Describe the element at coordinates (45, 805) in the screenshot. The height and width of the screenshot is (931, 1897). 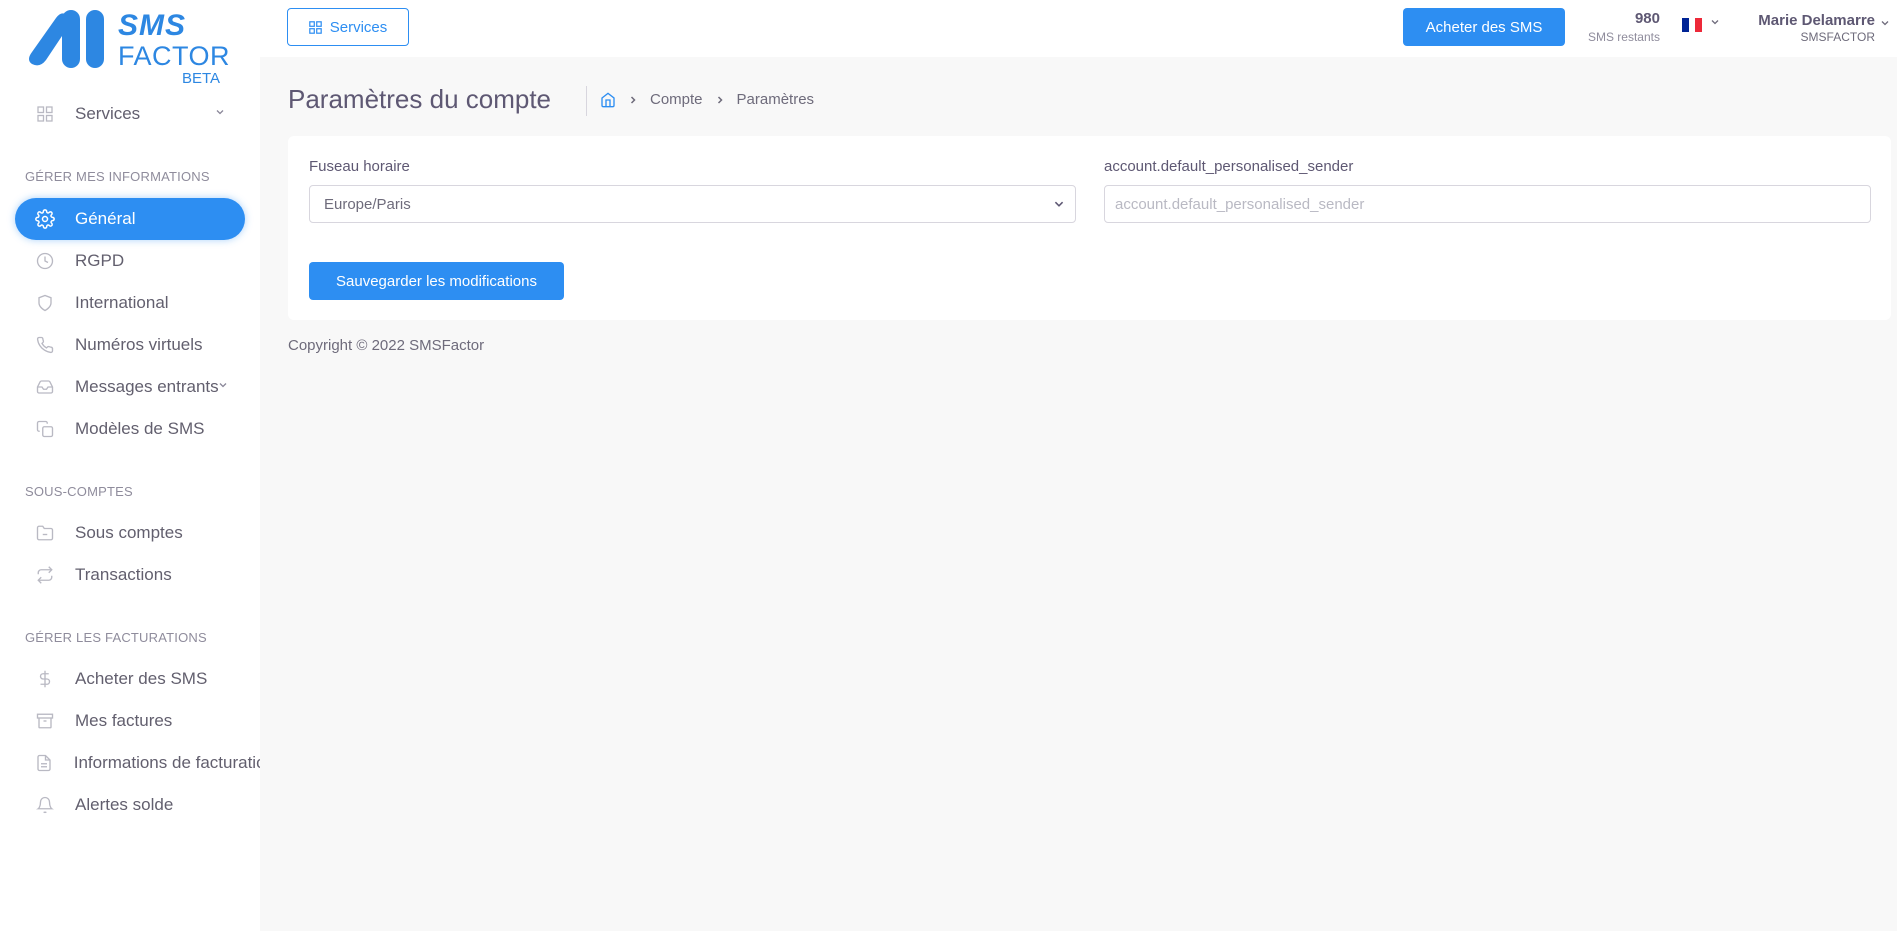
I see `bell-icon` at that location.